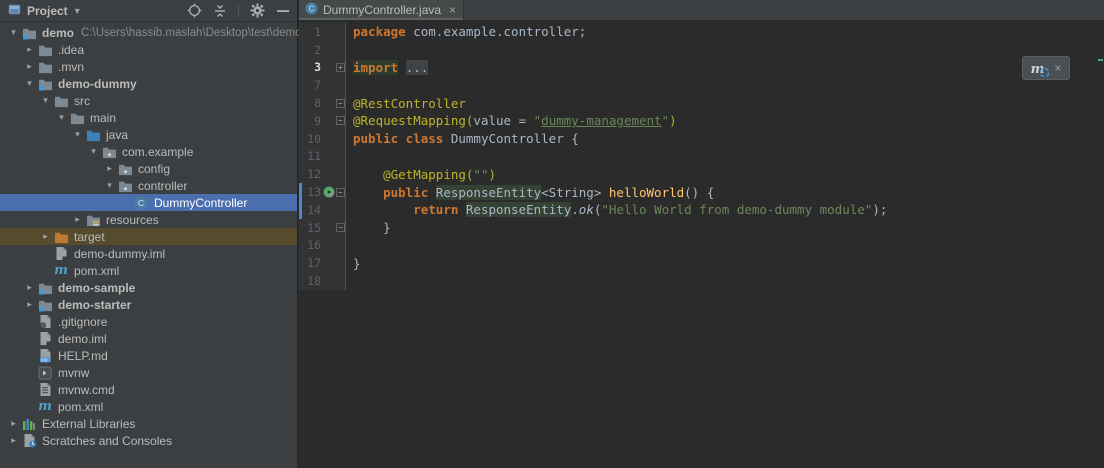 The height and width of the screenshot is (468, 1104). What do you see at coordinates (148, 321) in the screenshot?
I see `tree-item--gitignore: .gitignore` at bounding box center [148, 321].